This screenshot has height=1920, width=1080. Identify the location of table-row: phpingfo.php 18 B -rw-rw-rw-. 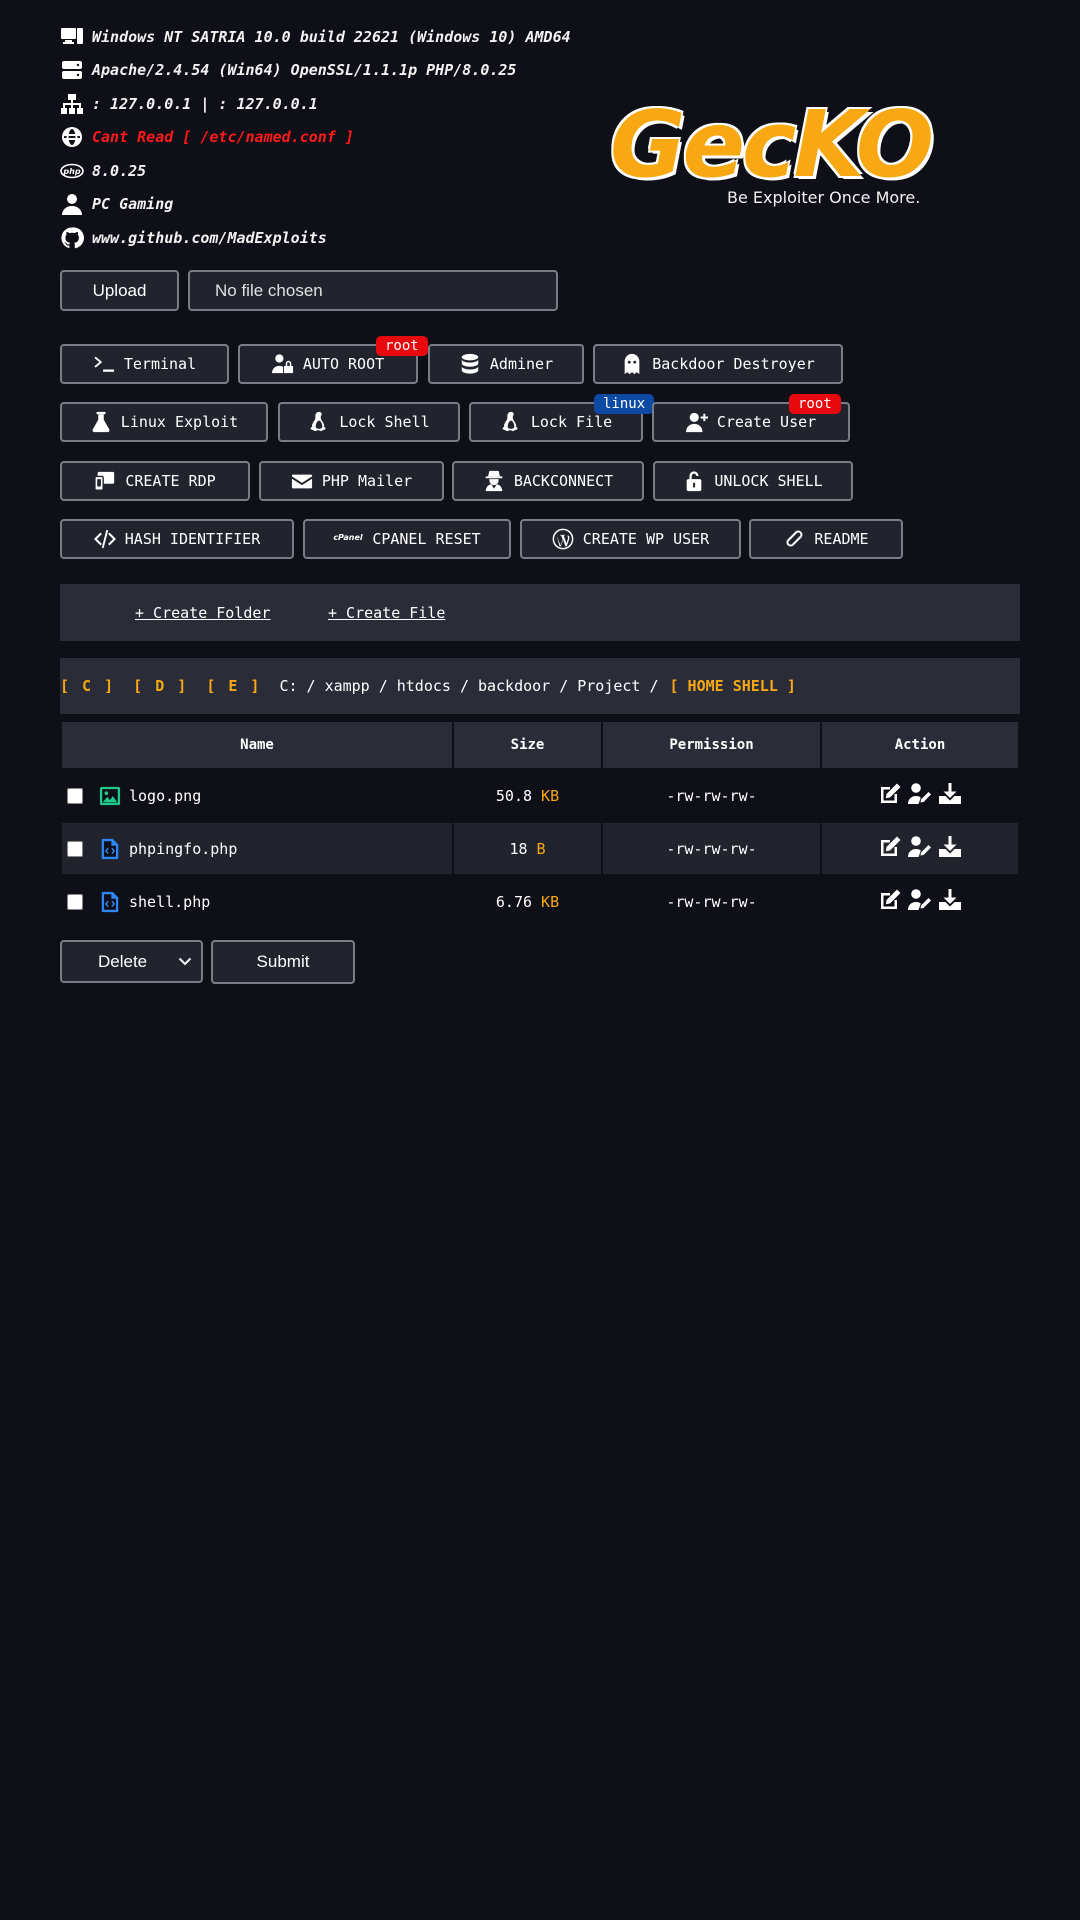
(540, 848).